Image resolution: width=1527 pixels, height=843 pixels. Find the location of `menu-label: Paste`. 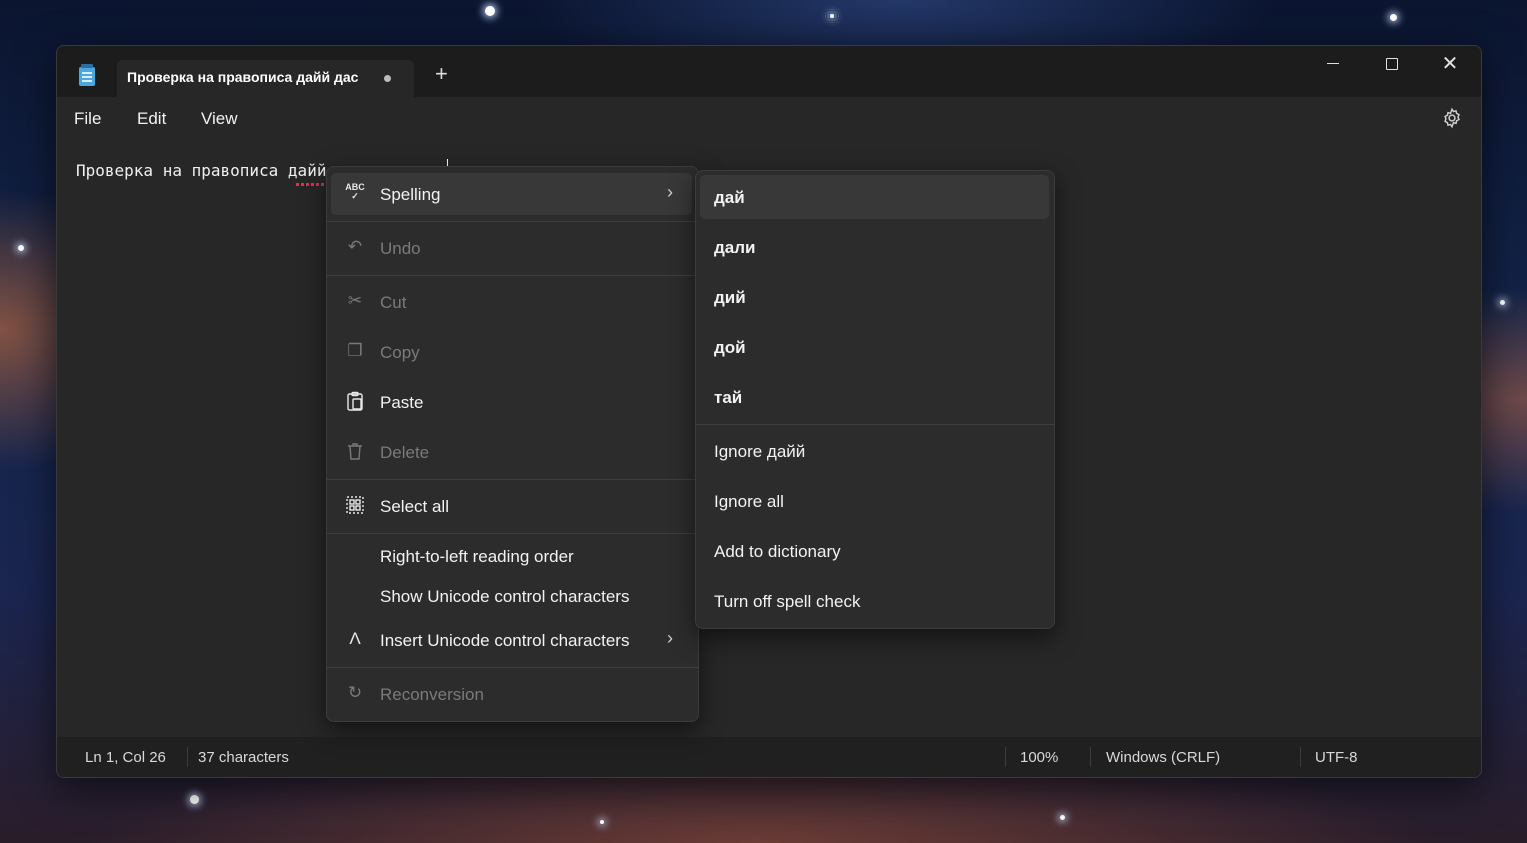

menu-label: Paste is located at coordinates (402, 402).